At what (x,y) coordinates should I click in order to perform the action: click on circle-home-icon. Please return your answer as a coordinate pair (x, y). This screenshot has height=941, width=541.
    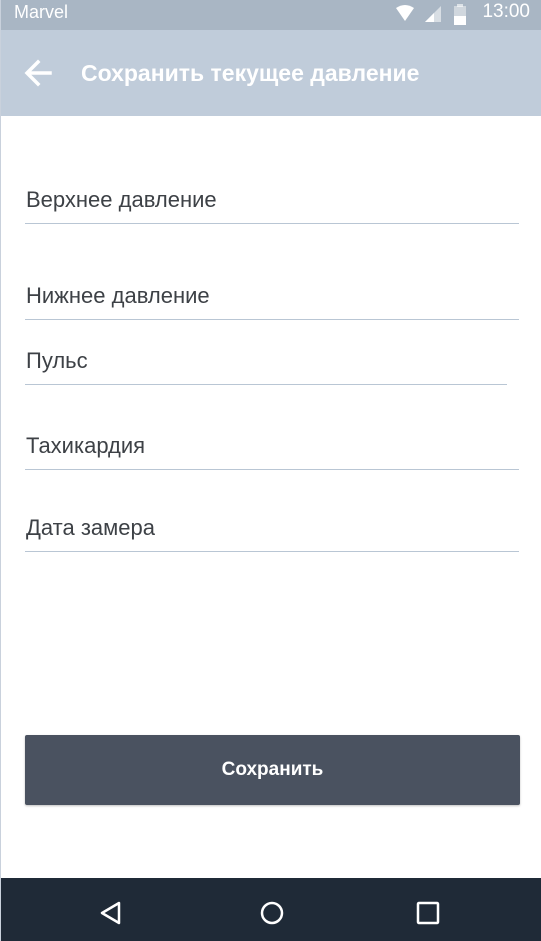
    Looking at the image, I should click on (272, 913).